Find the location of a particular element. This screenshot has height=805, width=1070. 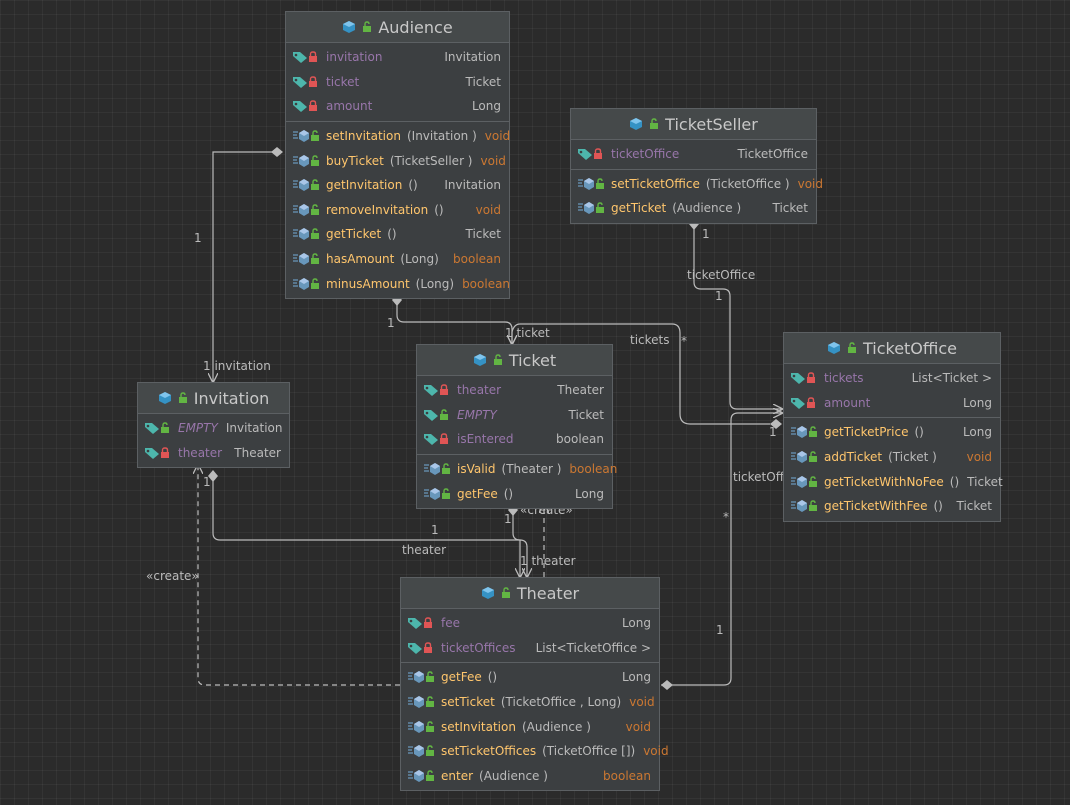

method-row: getTicketPrice () Long is located at coordinates (892, 432).